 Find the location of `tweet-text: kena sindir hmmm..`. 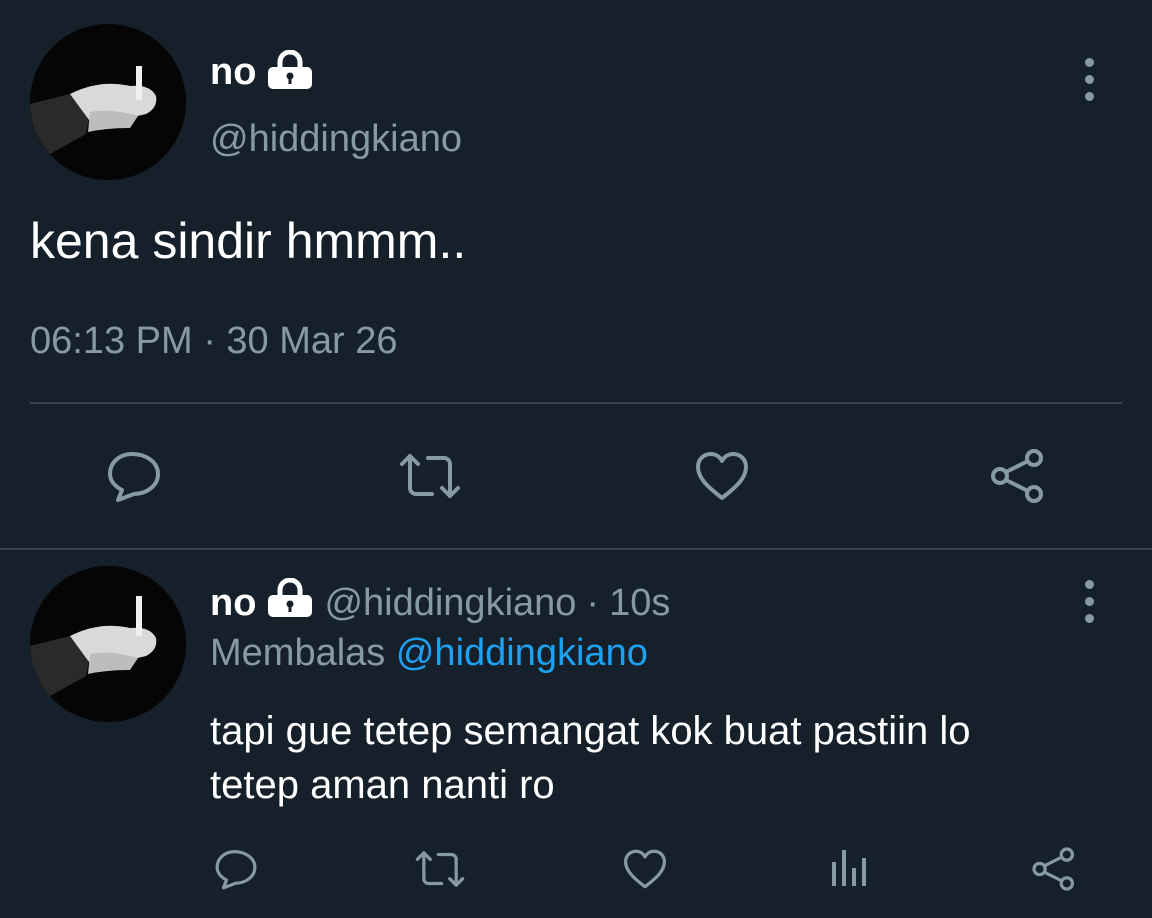

tweet-text: kena sindir hmmm.. is located at coordinates (248, 241).